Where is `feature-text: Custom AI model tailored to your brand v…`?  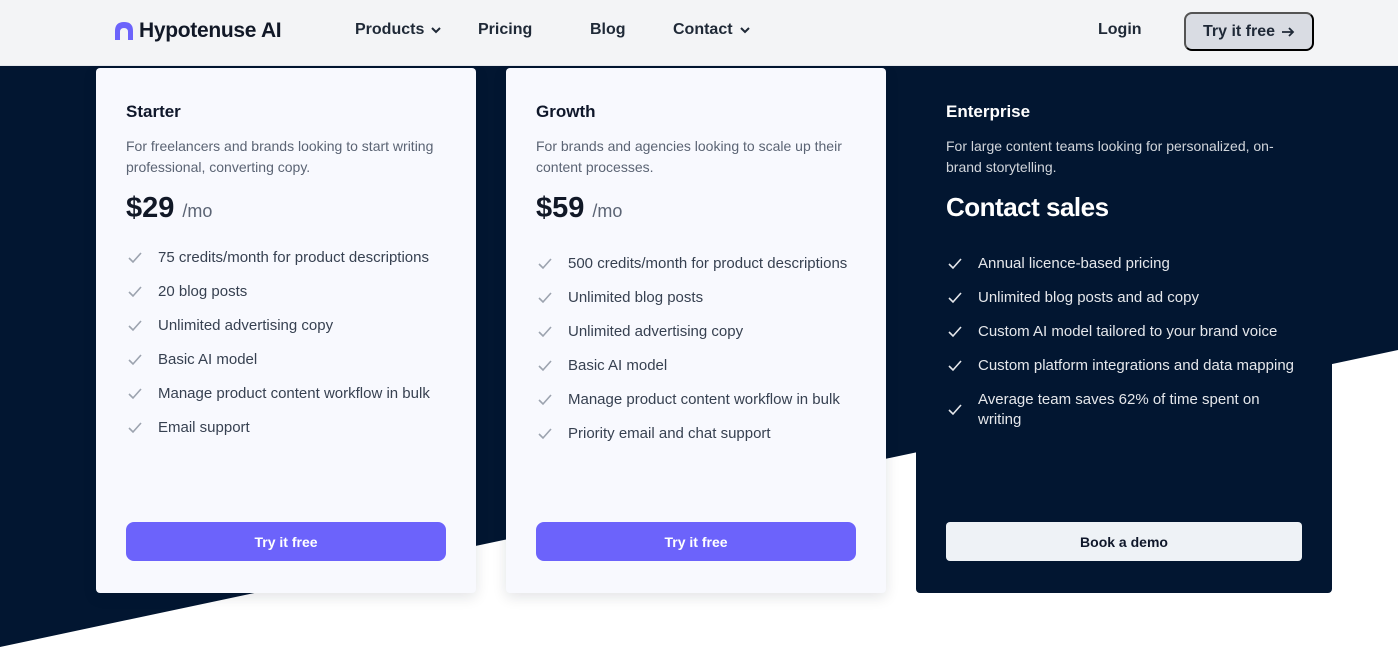 feature-text: Custom AI model tailored to your brand v… is located at coordinates (1128, 331).